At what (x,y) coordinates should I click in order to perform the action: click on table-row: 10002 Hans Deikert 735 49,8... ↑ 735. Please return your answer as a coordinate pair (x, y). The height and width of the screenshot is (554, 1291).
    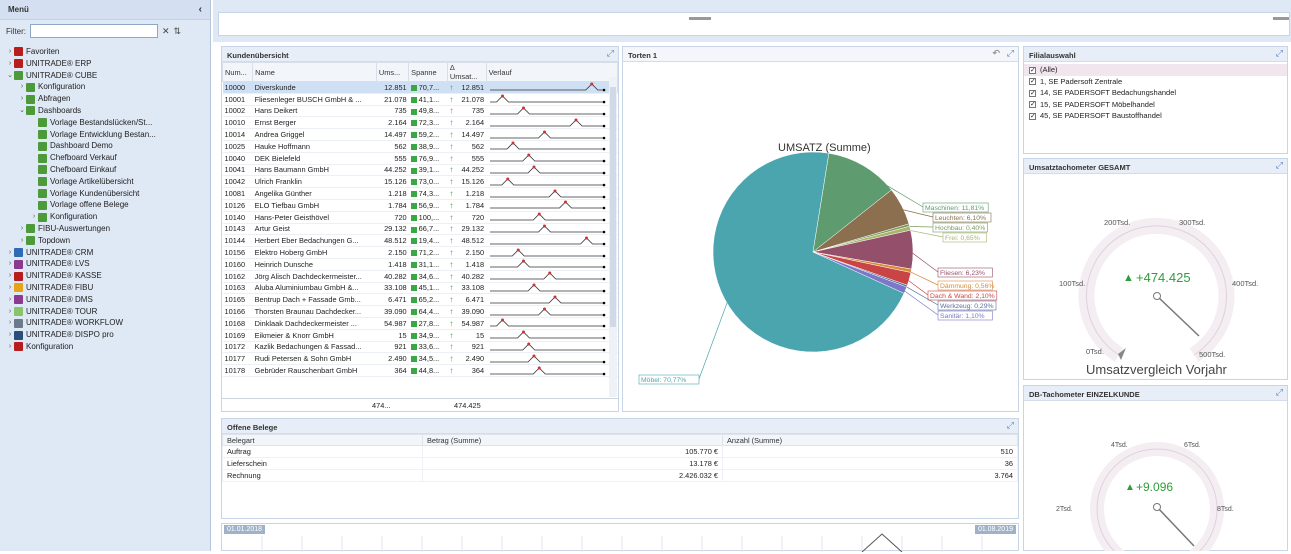
    Looking at the image, I should click on (420, 111).